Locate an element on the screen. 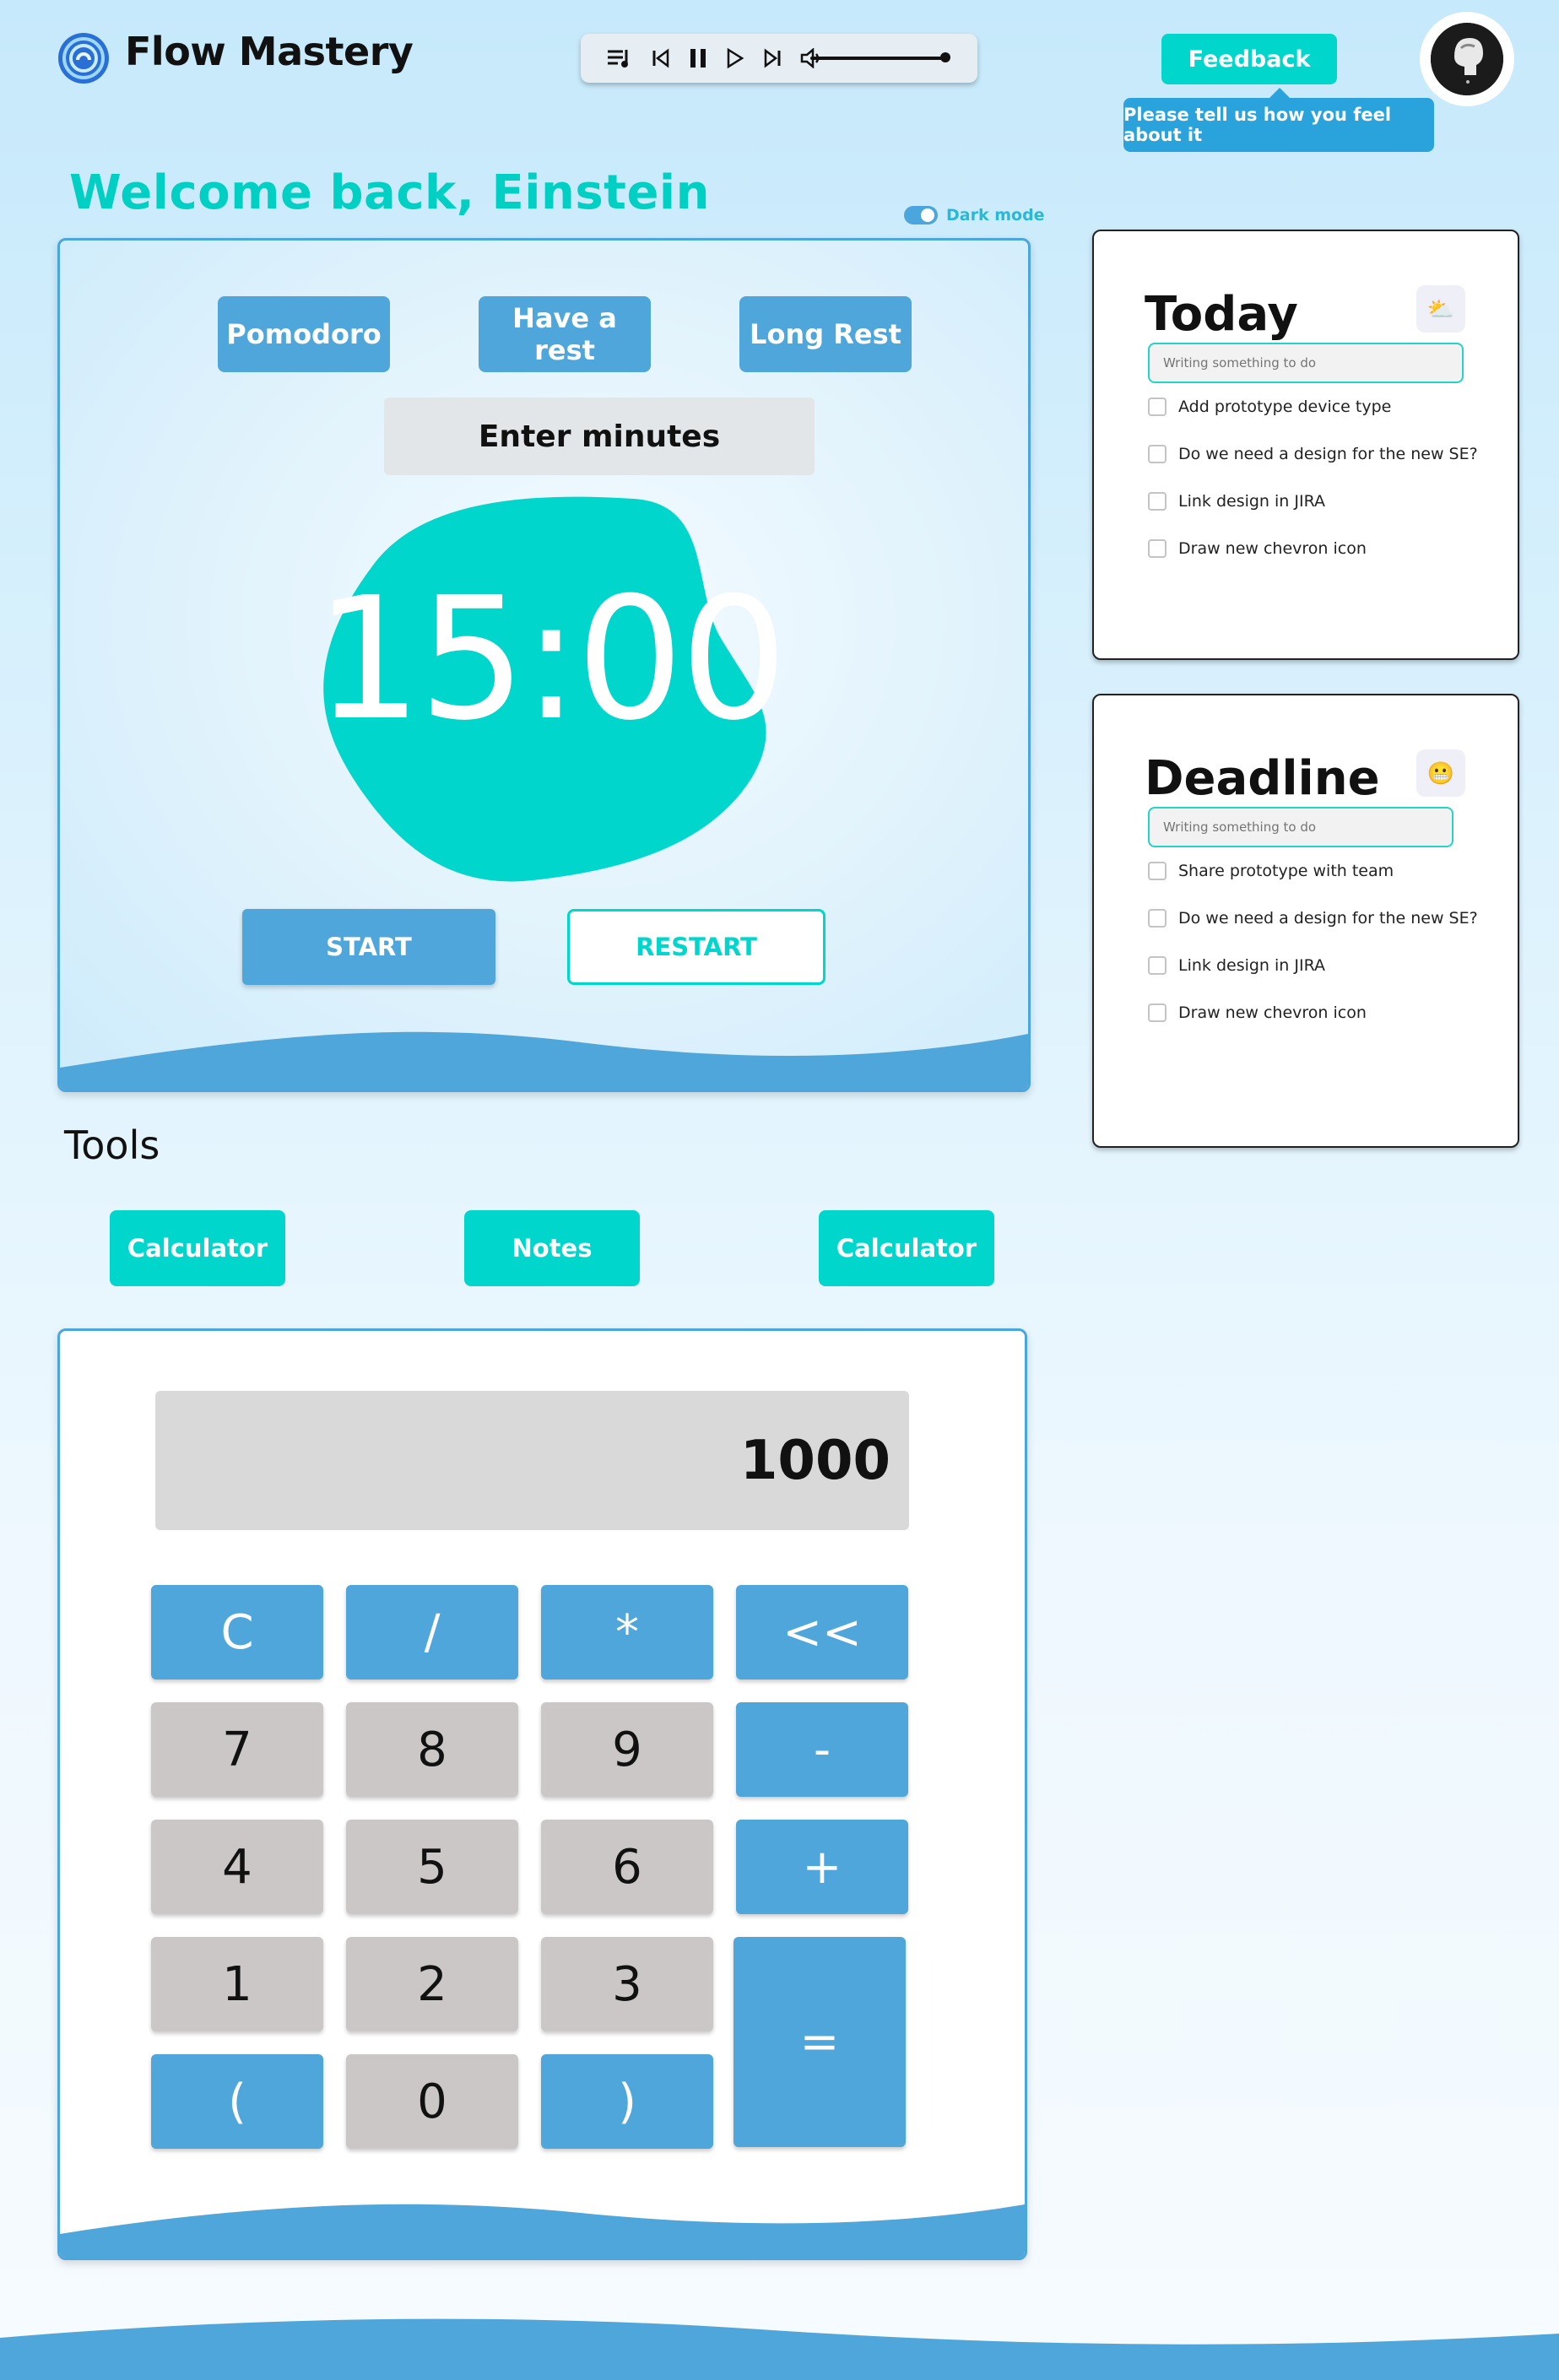  weather-emoji-button: ⛅ is located at coordinates (1440, 309).